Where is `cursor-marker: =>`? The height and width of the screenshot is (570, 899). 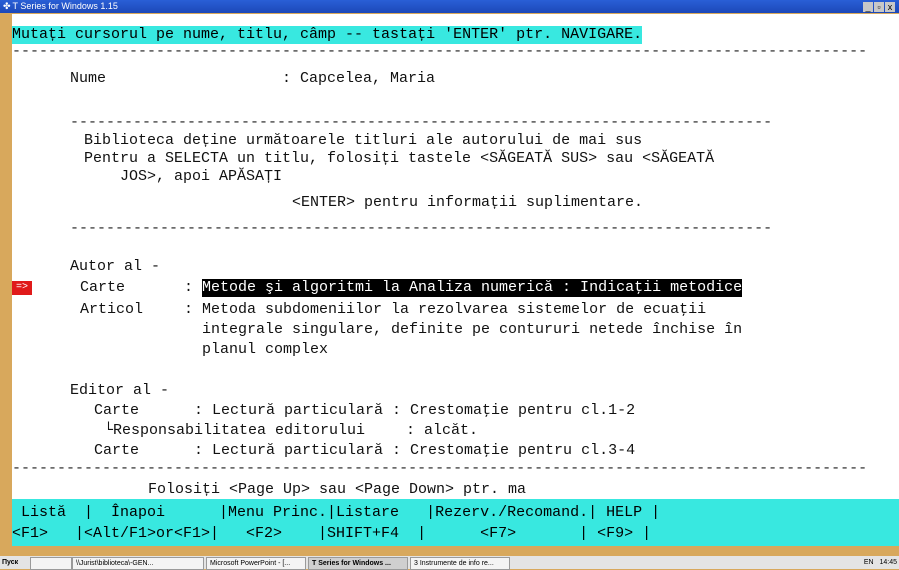
cursor-marker: => is located at coordinates (22, 288).